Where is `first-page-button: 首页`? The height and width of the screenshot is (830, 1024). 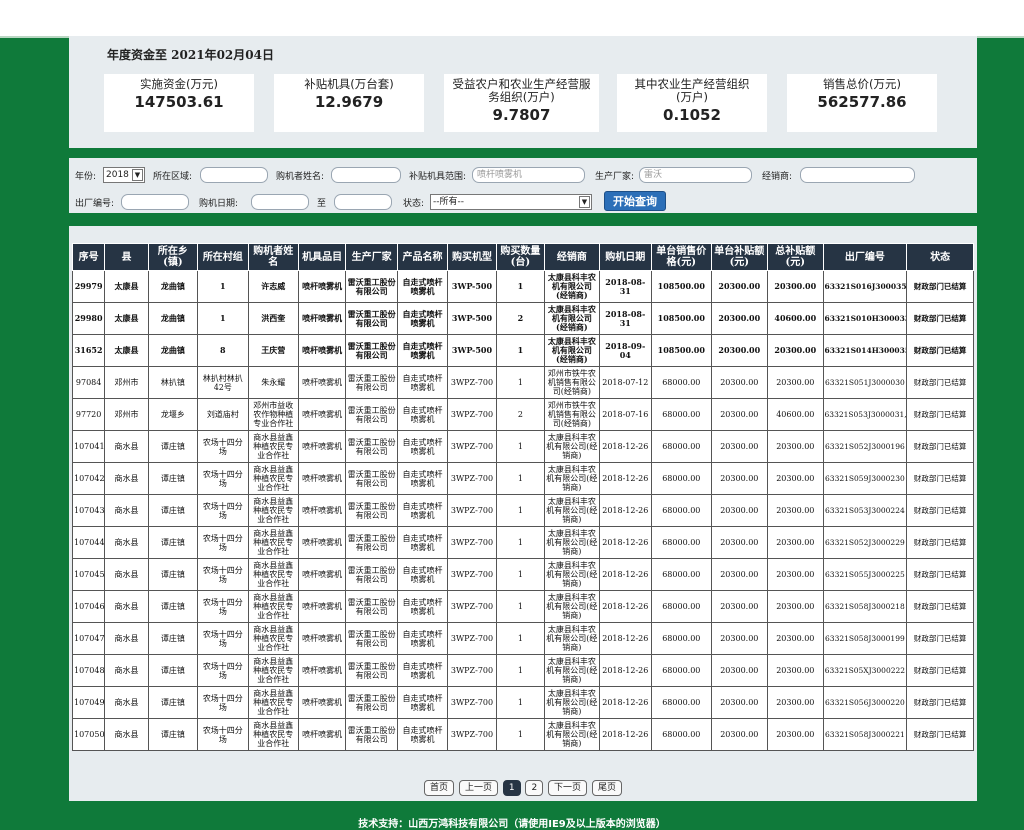
first-page-button: 首页 is located at coordinates (439, 788).